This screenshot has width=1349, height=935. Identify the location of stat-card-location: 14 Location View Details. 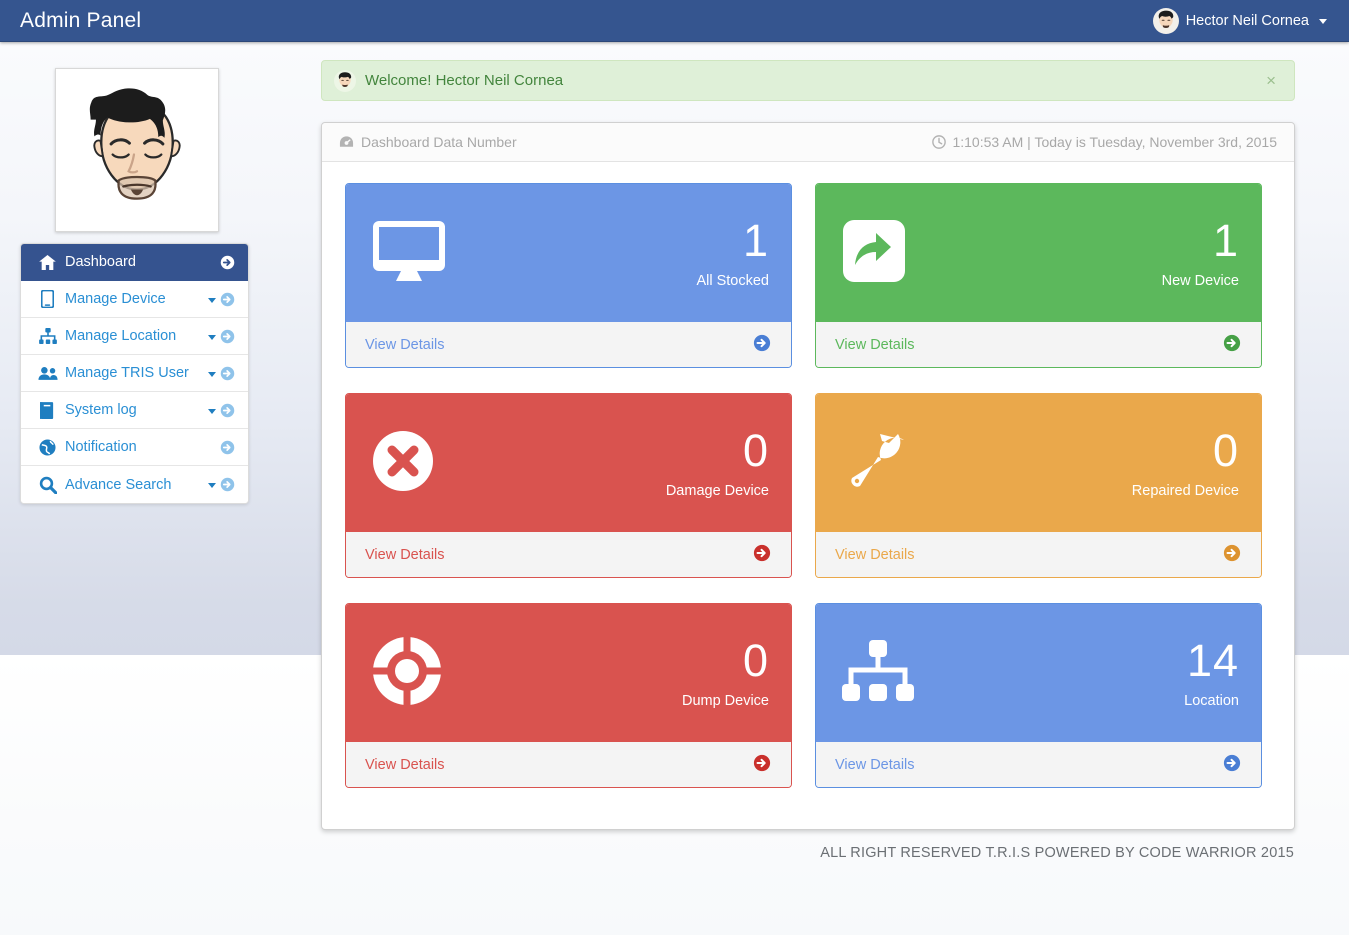
(1038, 695).